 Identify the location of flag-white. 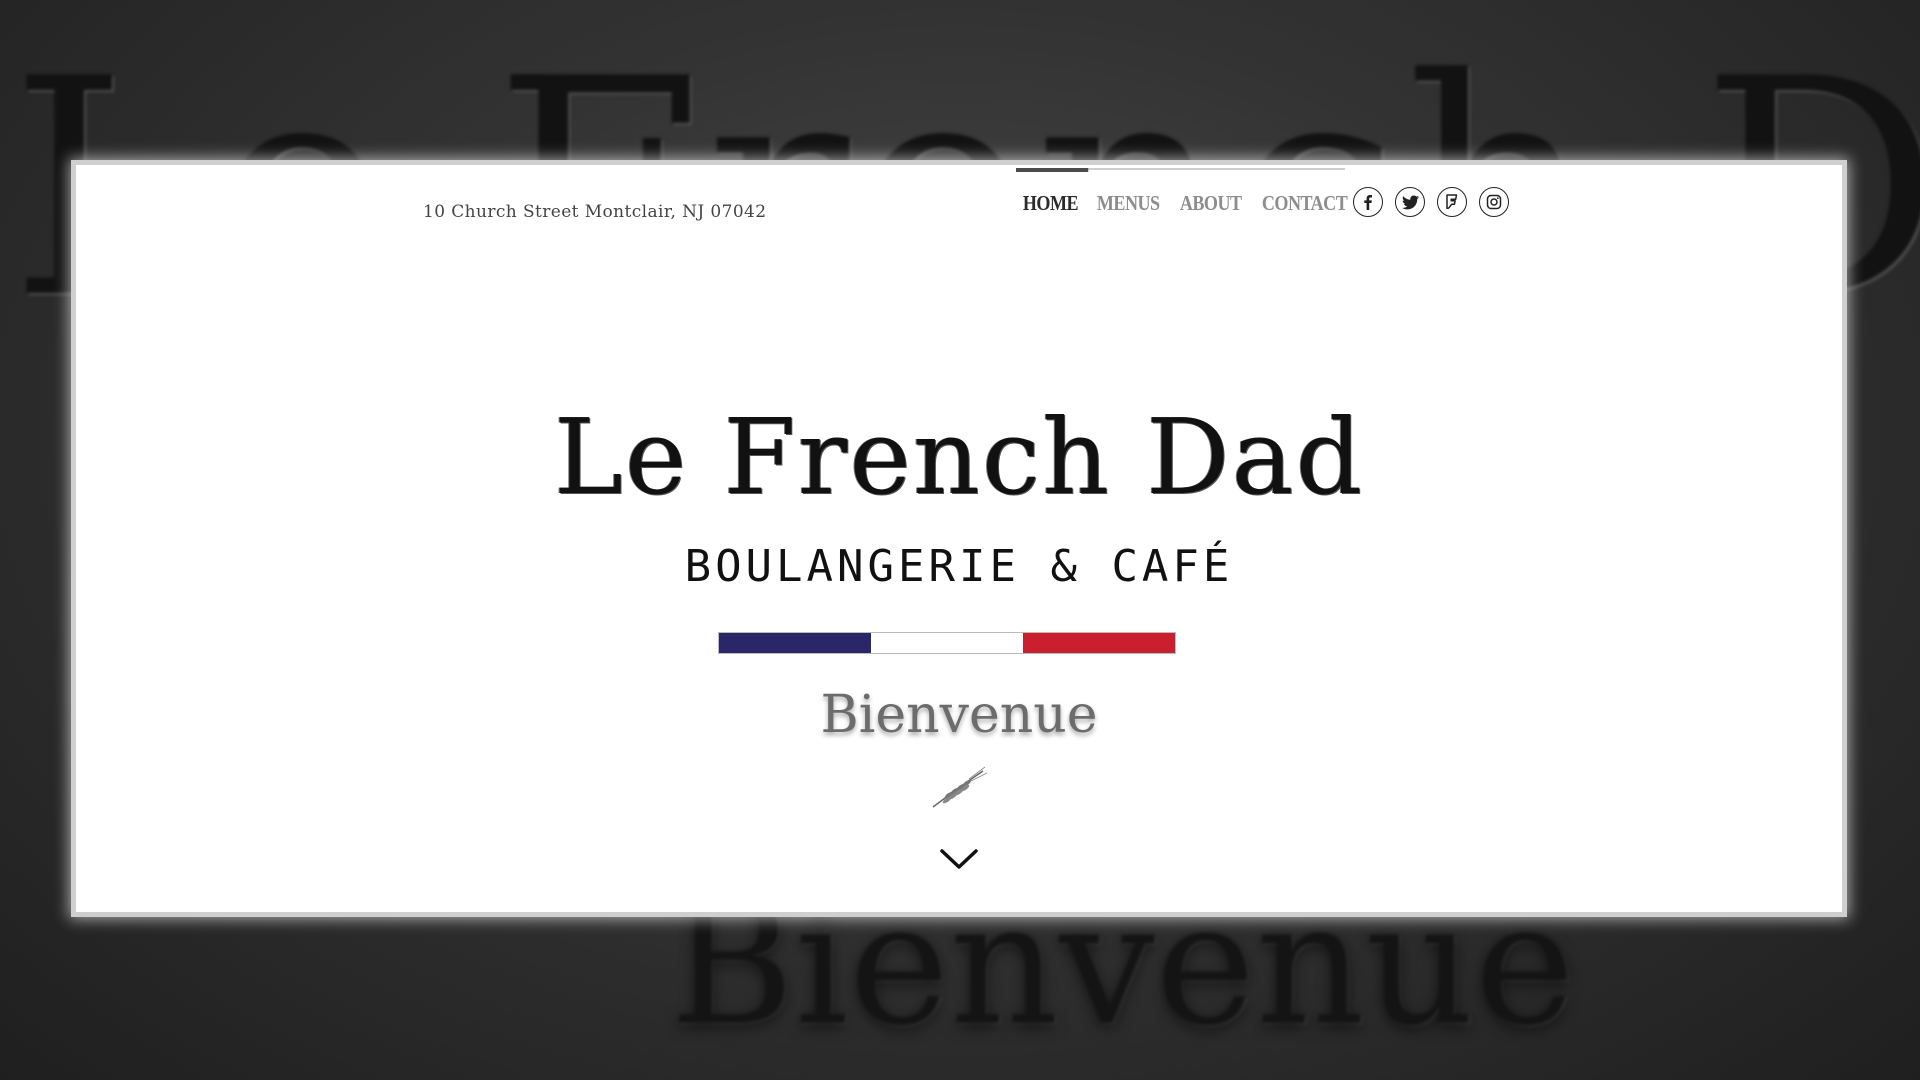
(947, 643).